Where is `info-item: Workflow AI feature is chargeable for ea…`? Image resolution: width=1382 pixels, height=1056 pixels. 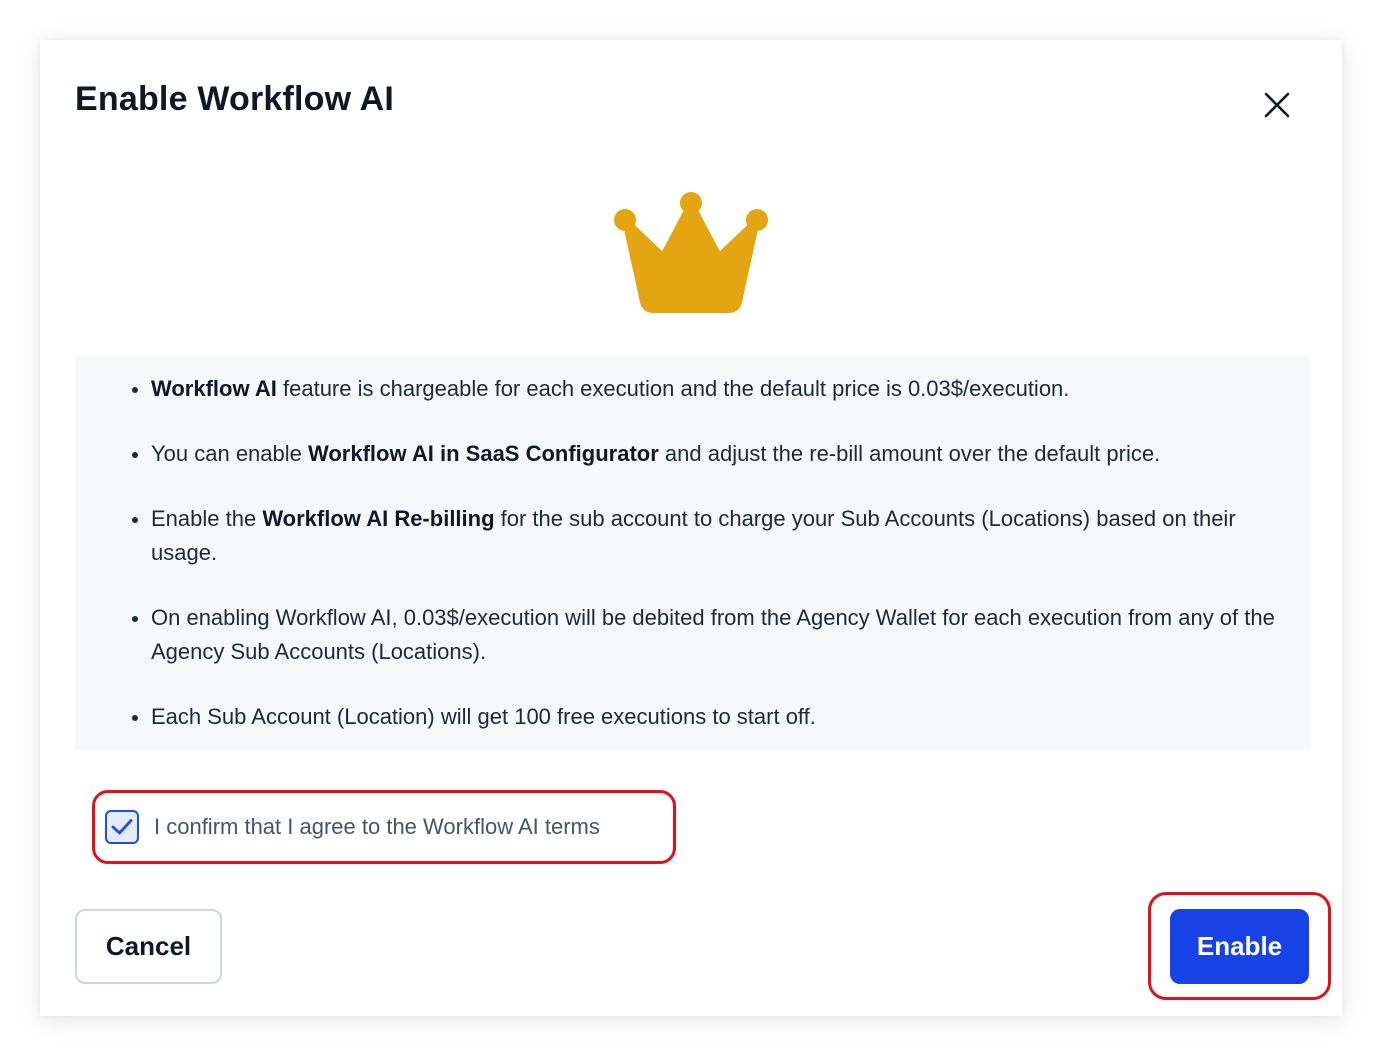 info-item: Workflow AI feature is chargeable for ea… is located at coordinates (715, 389).